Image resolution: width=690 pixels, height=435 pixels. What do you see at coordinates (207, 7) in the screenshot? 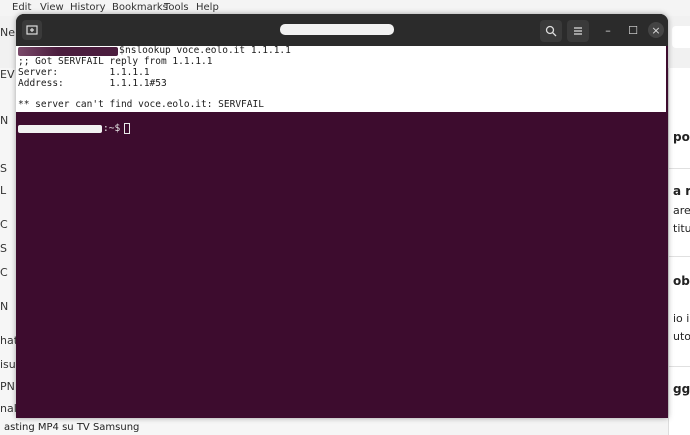
I see `menu-help: Help` at bounding box center [207, 7].